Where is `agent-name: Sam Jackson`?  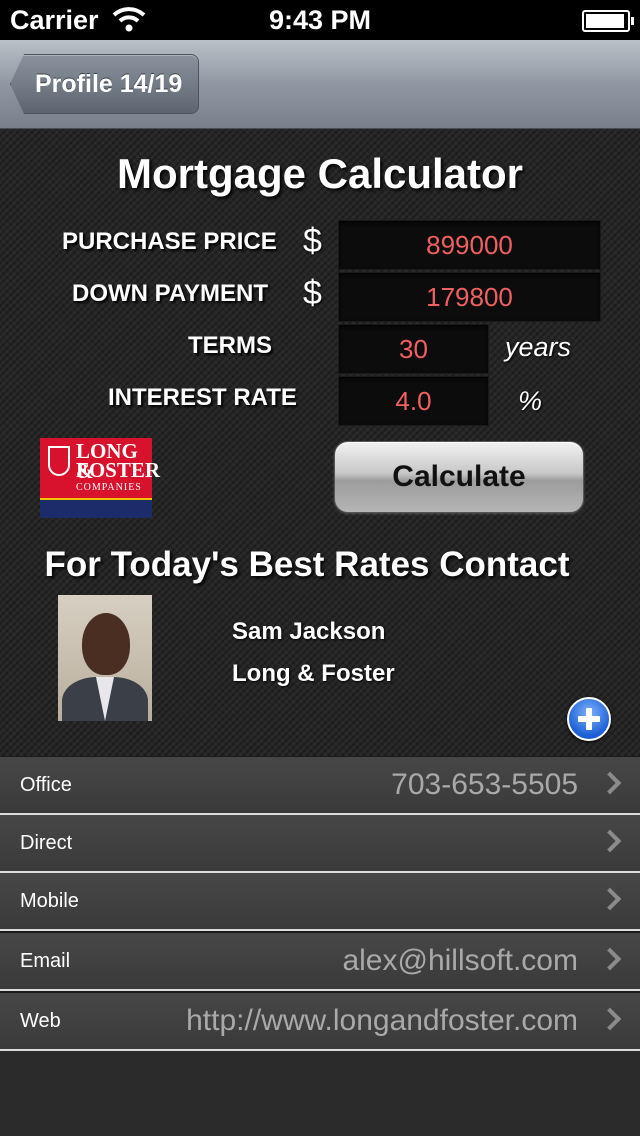
agent-name: Sam Jackson is located at coordinates (309, 631).